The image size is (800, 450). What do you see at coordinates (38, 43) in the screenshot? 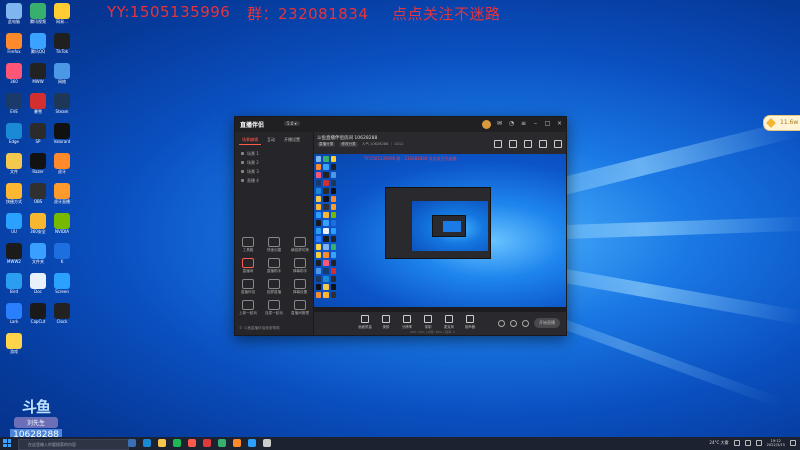
I see `desktop-icon: 腾讯QQ` at bounding box center [38, 43].